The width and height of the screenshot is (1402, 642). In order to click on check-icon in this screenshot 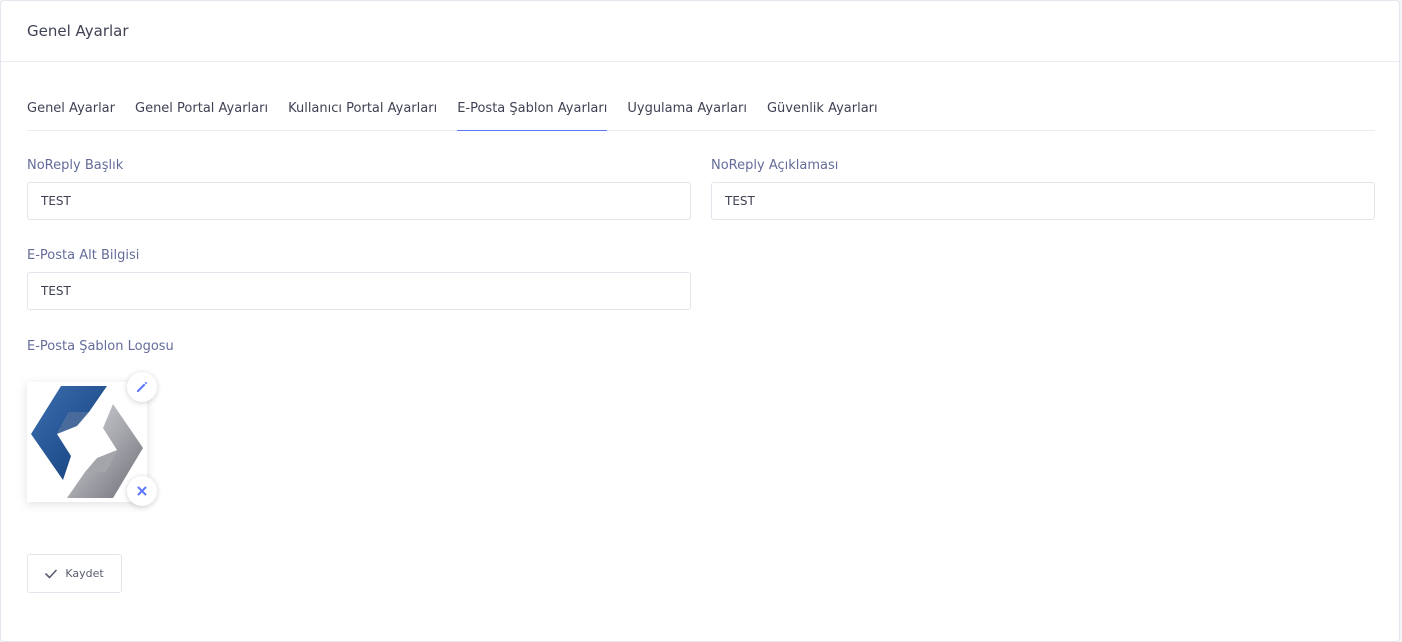, I will do `click(51, 573)`.